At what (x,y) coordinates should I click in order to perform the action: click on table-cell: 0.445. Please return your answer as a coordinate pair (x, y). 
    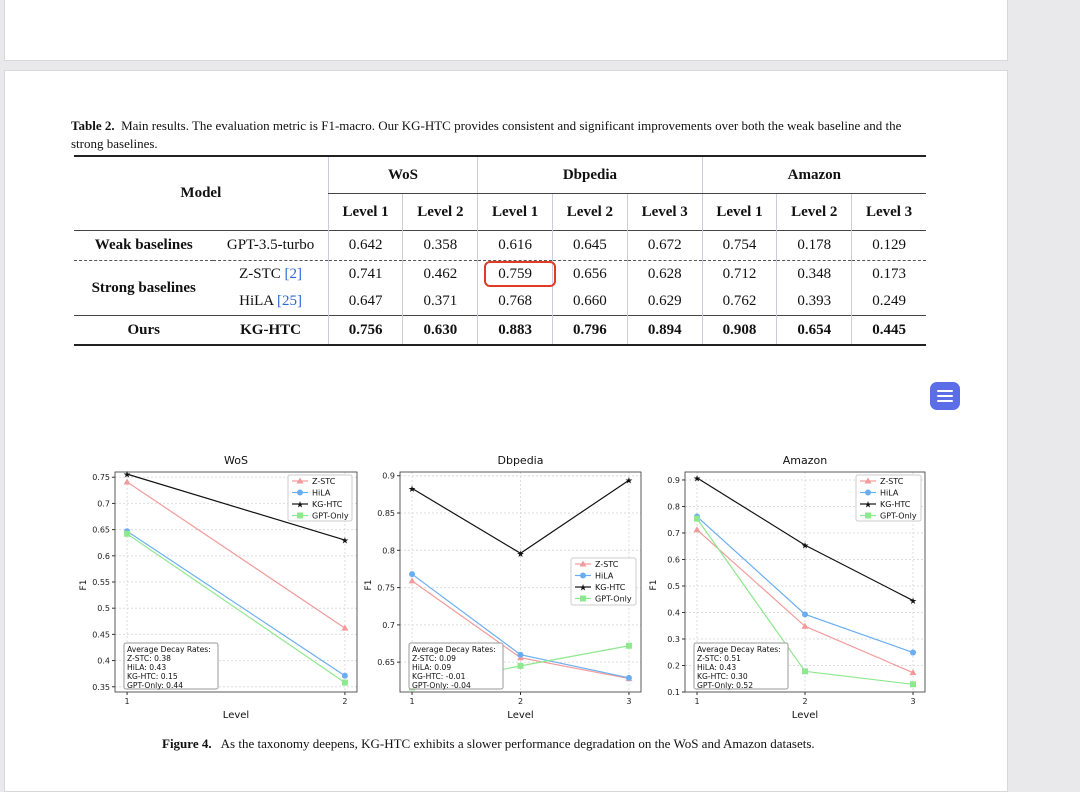
    Looking at the image, I should click on (888, 330).